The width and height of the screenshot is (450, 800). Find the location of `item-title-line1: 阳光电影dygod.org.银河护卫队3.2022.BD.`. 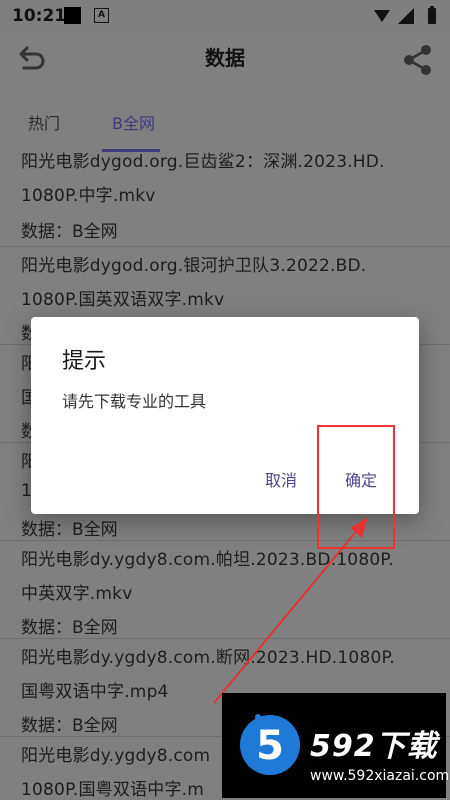

item-title-line1: 阳光电影dygod.org.银河护卫队3.2022.BD. is located at coordinates (194, 266).